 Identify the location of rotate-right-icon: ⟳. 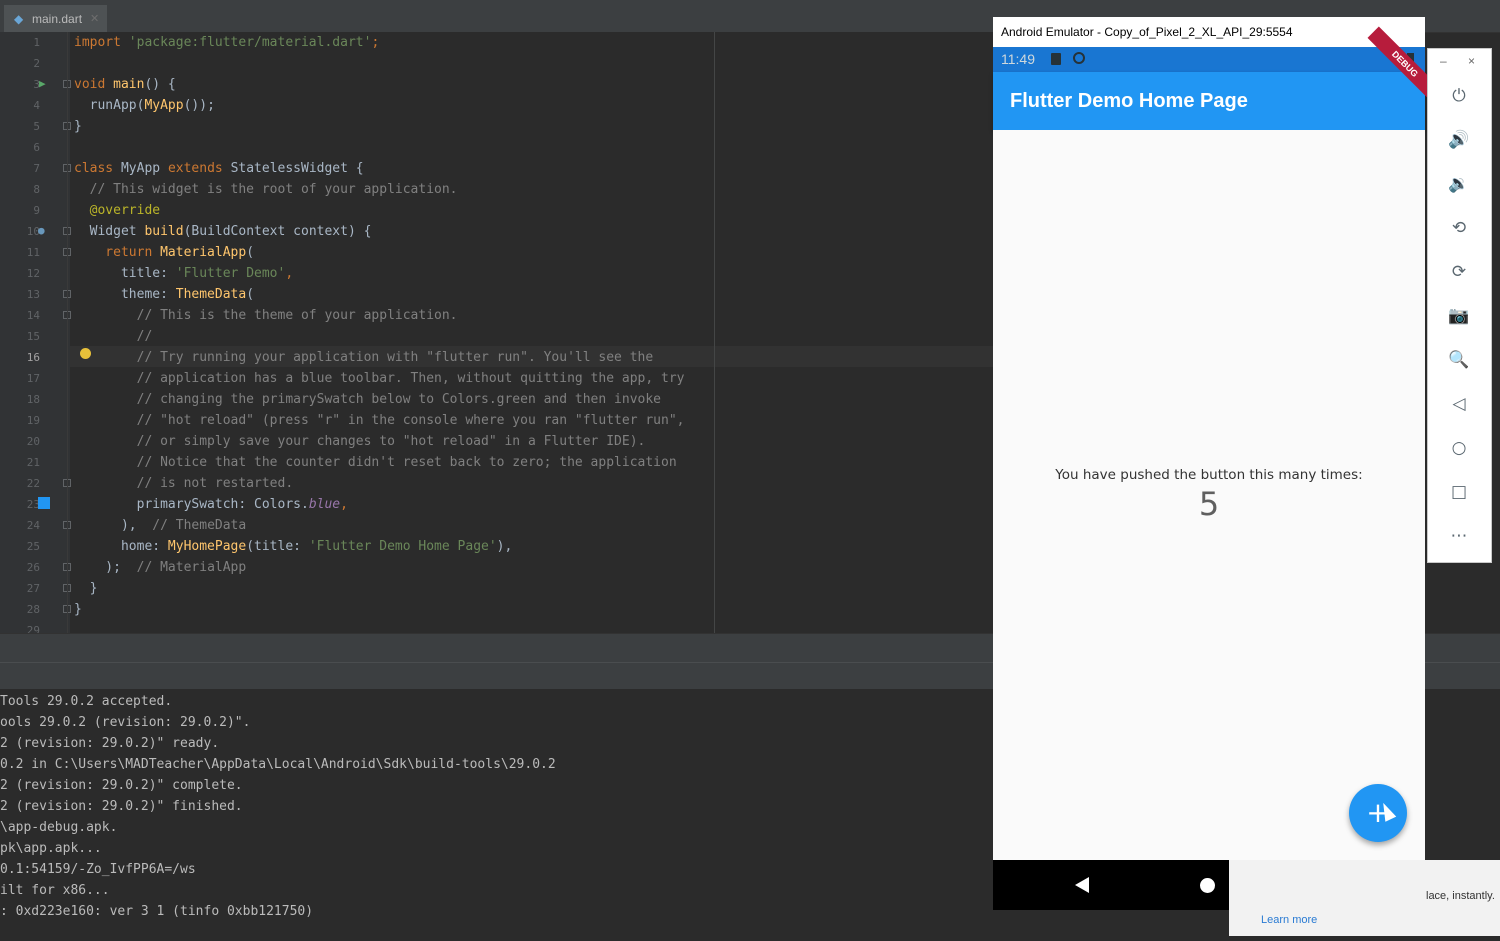
(1459, 272).